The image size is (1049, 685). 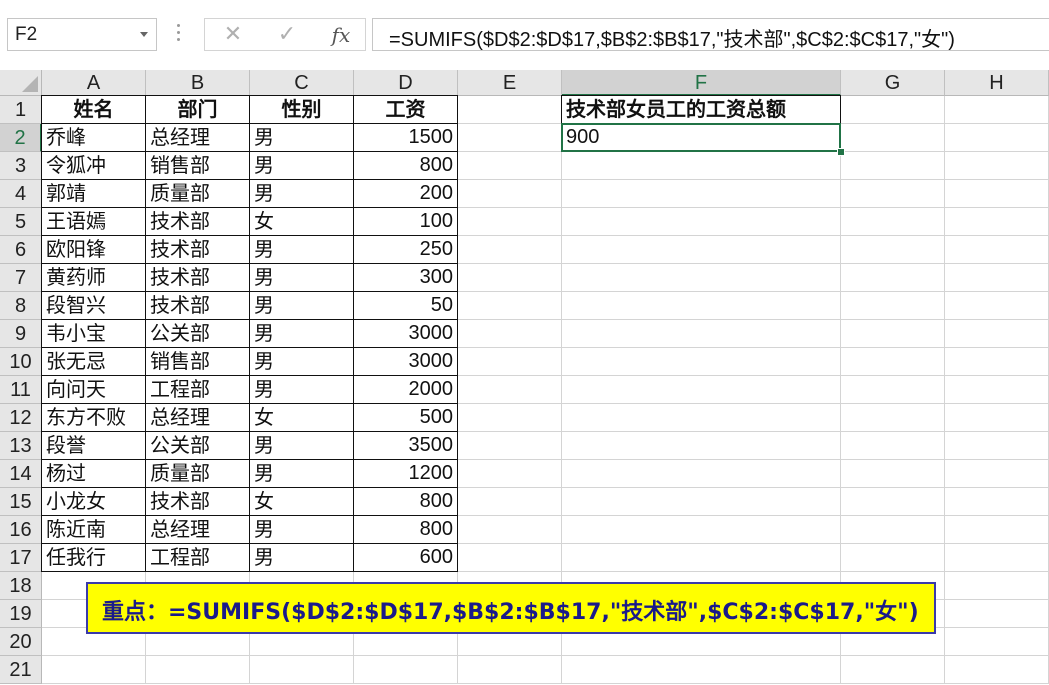 What do you see at coordinates (405, 389) in the screenshot?
I see `cell-d11: 2000` at bounding box center [405, 389].